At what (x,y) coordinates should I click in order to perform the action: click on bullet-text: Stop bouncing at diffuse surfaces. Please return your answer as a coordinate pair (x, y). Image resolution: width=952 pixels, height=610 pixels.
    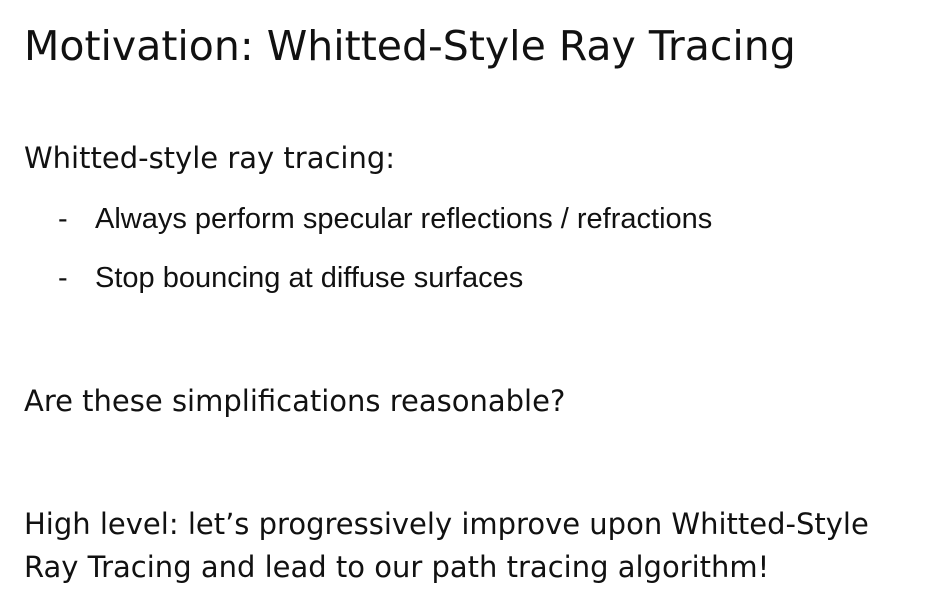
    Looking at the image, I should click on (309, 278).